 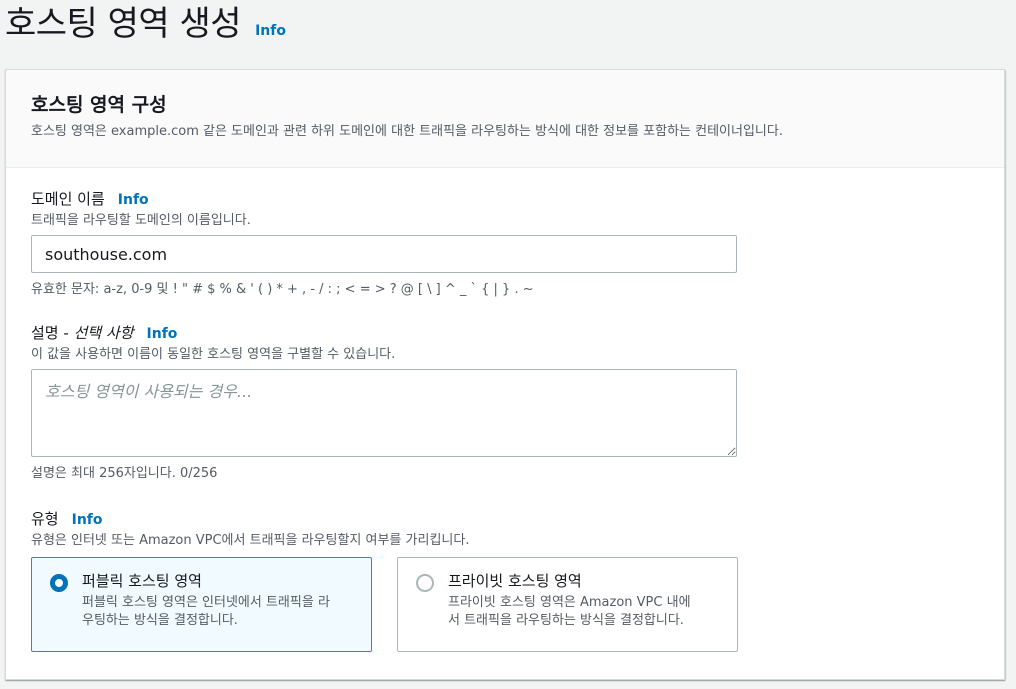 I want to click on page-header: 호스팅 영역 생성 Info, so click(x=145, y=24).